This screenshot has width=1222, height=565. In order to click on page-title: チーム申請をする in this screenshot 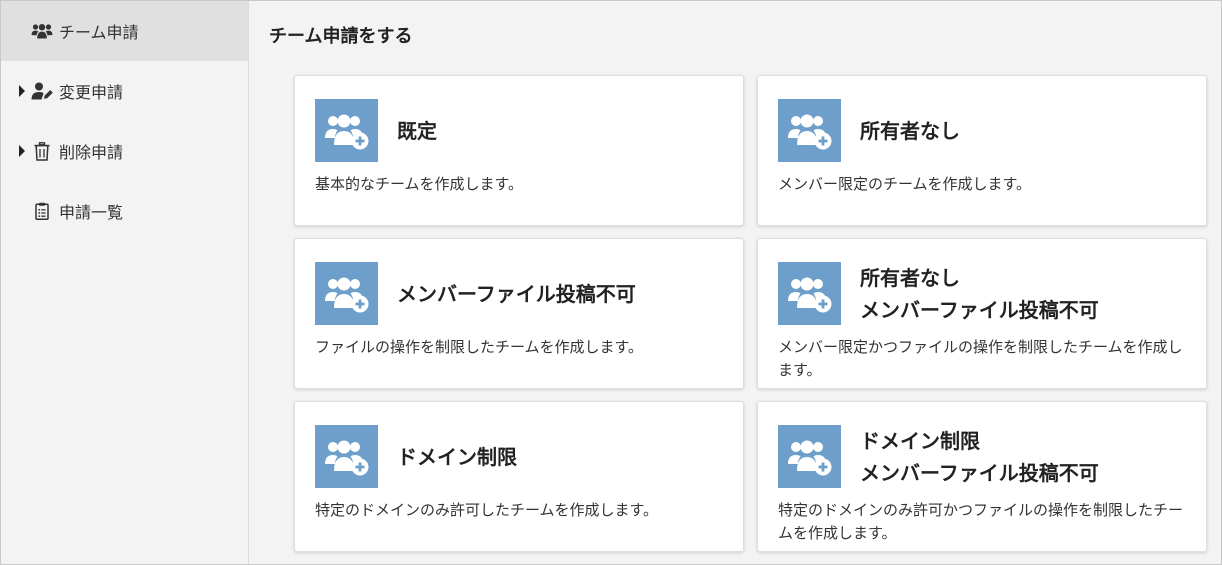, I will do `click(341, 36)`.